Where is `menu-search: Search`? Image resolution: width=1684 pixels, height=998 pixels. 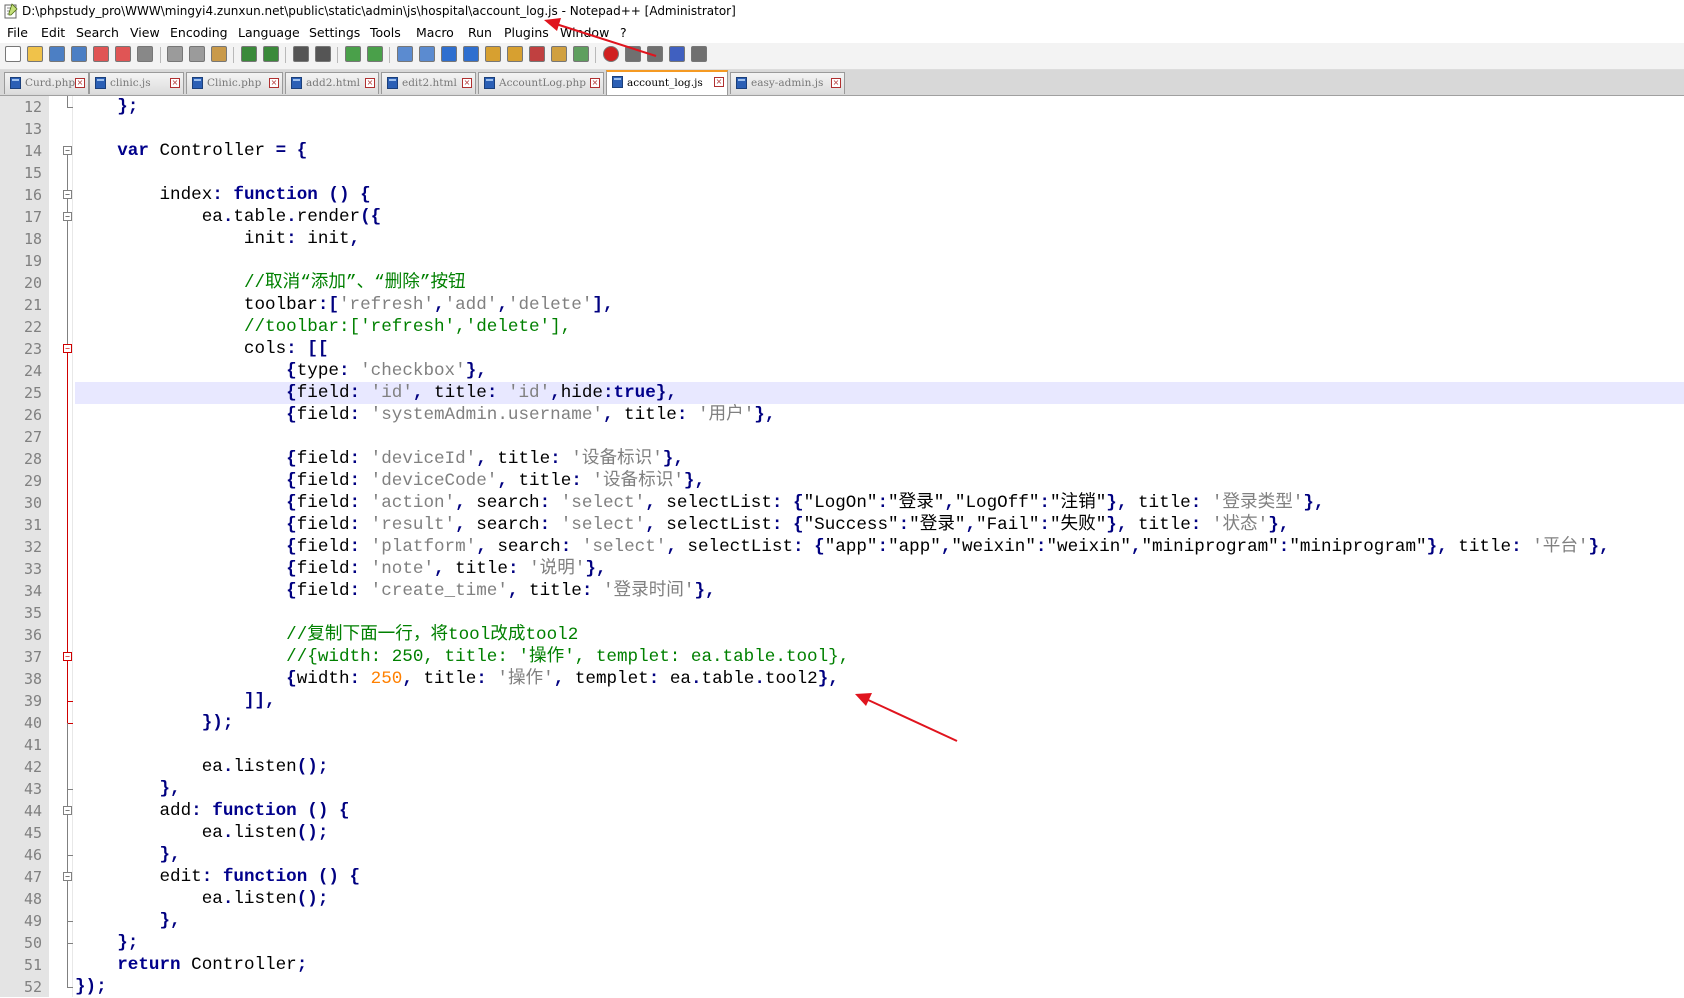 menu-search: Search is located at coordinates (97, 32).